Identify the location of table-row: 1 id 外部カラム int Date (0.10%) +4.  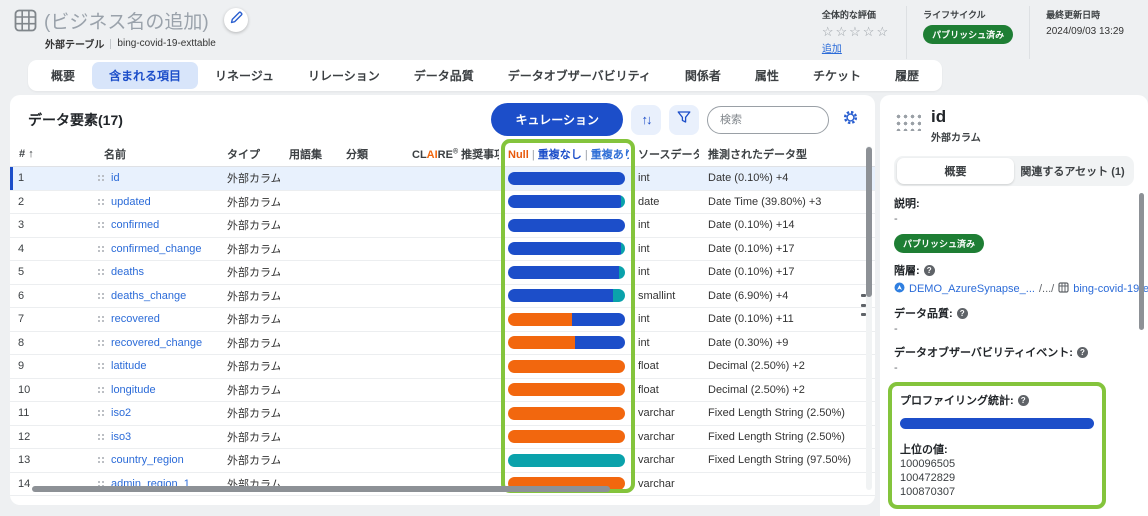
(442, 179).